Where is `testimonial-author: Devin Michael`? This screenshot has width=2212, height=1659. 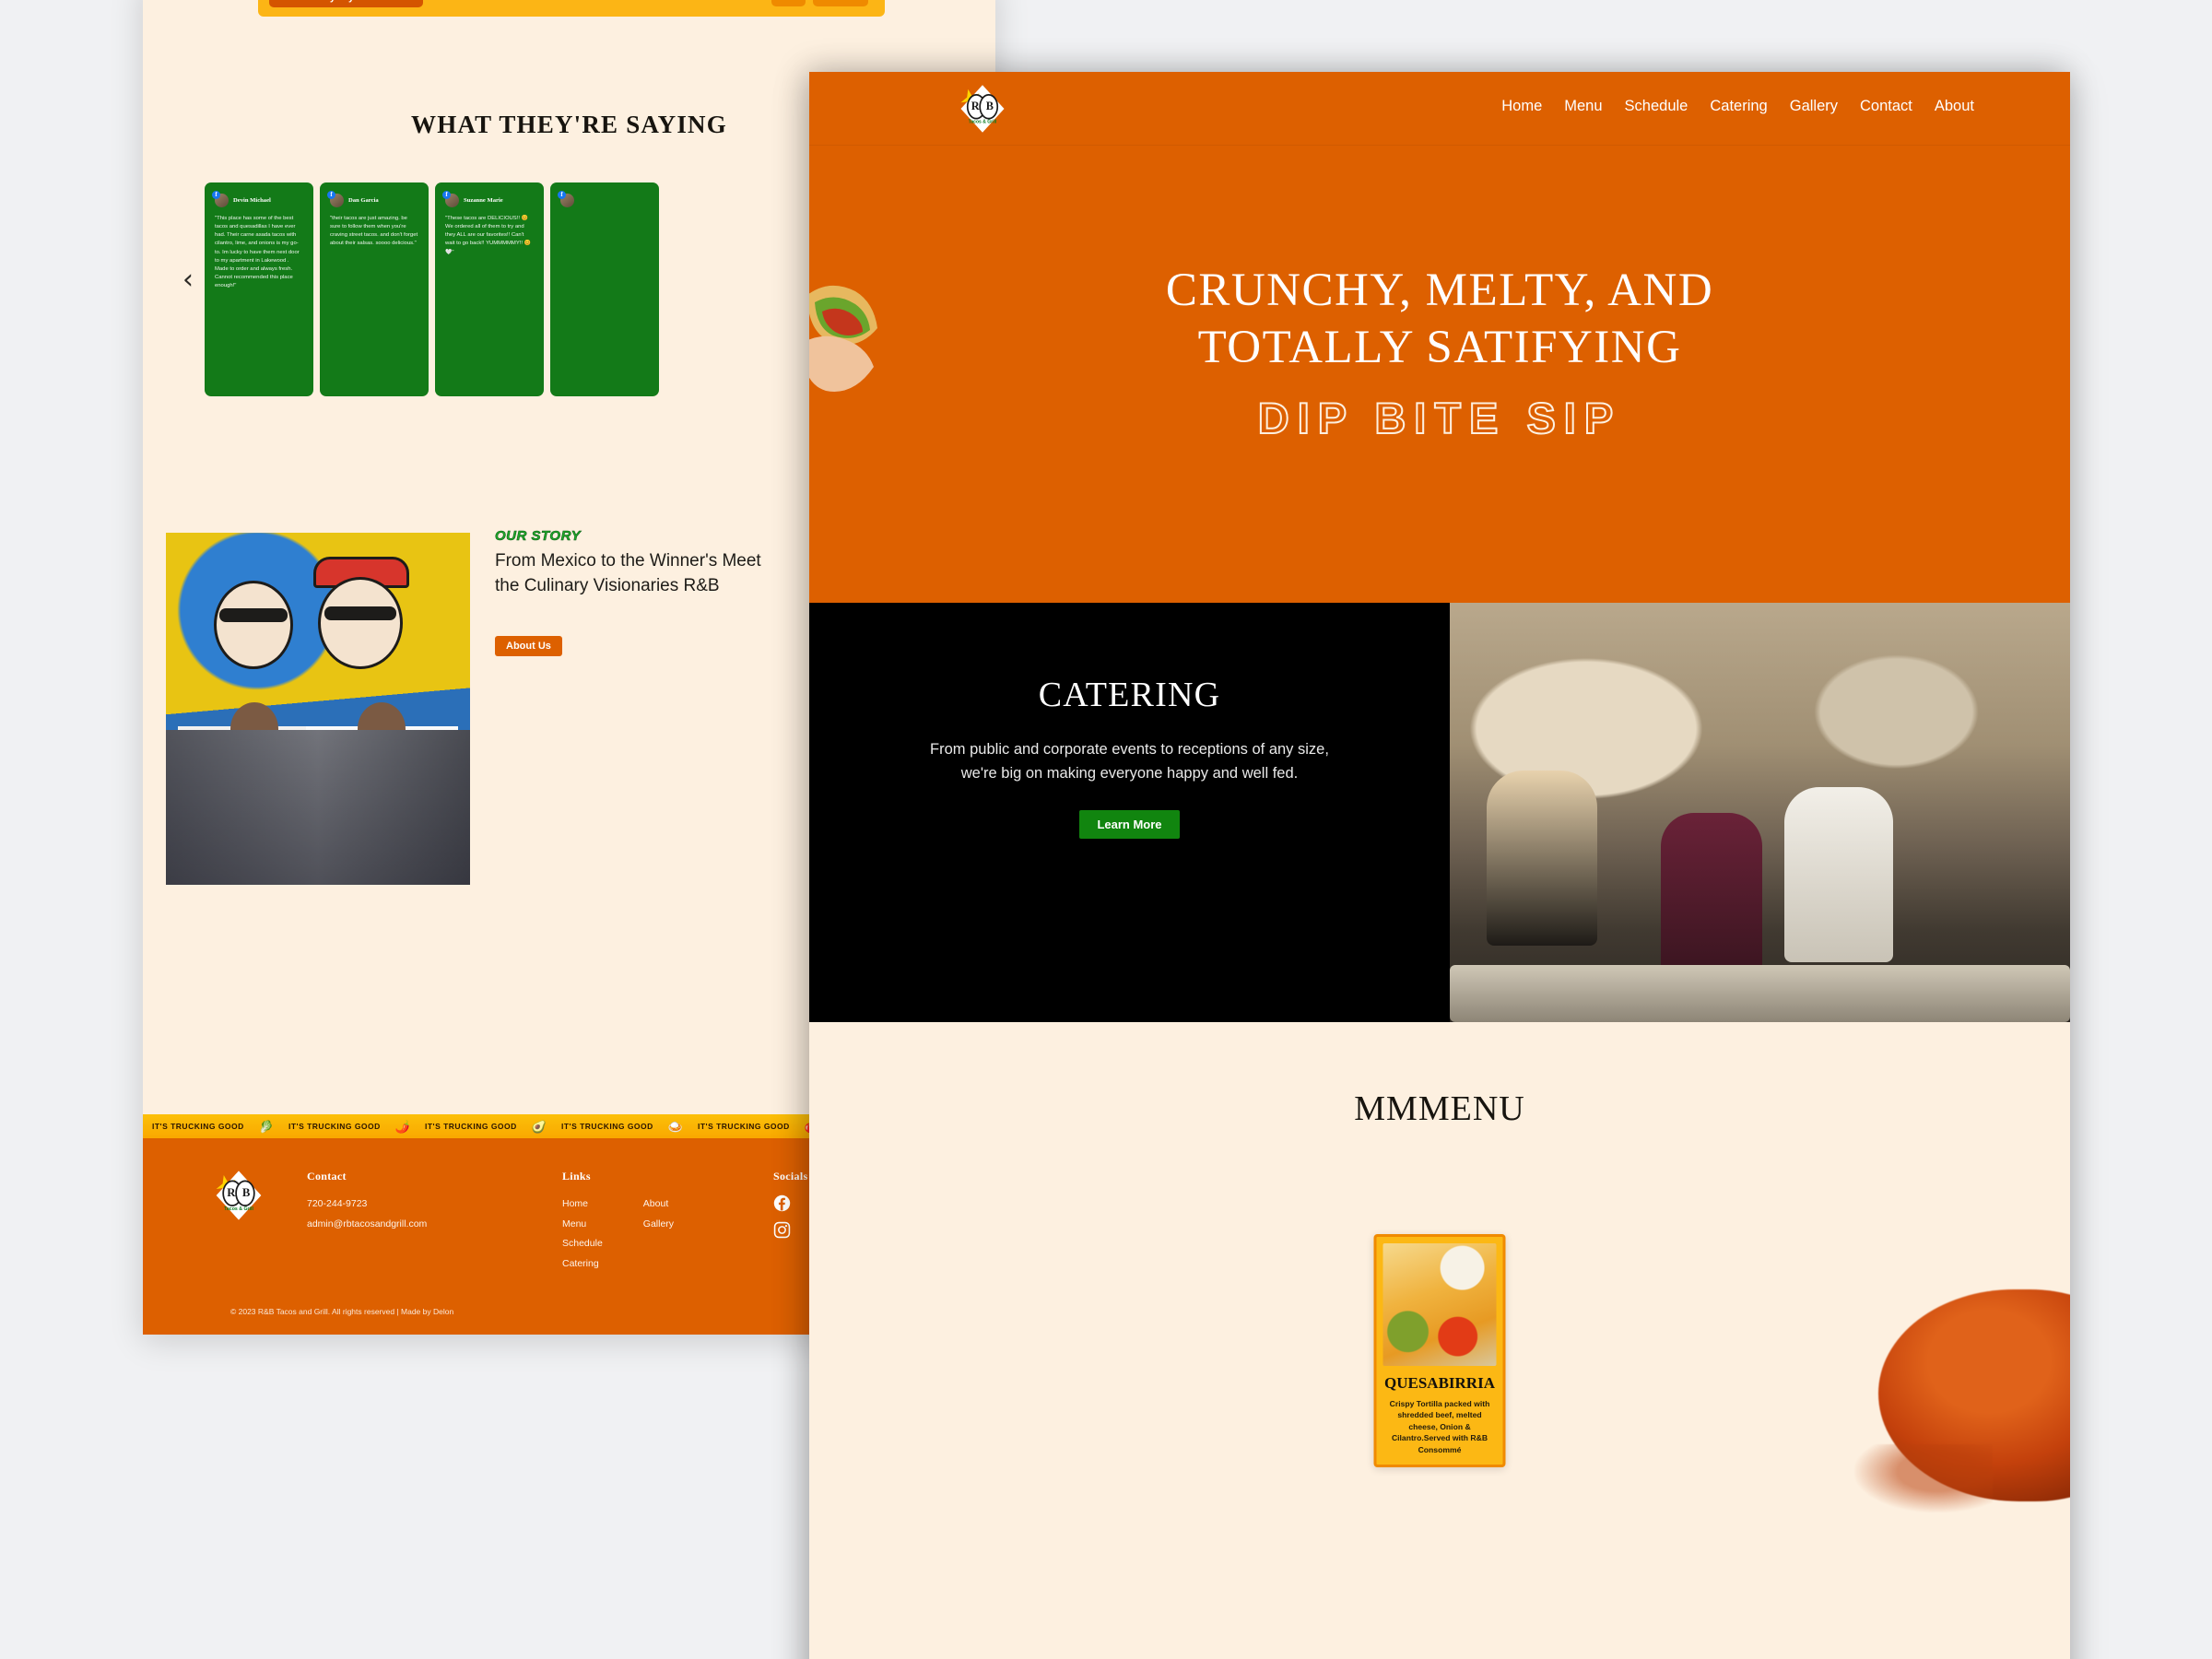
testimonial-author: Devin Michael is located at coordinates (252, 200).